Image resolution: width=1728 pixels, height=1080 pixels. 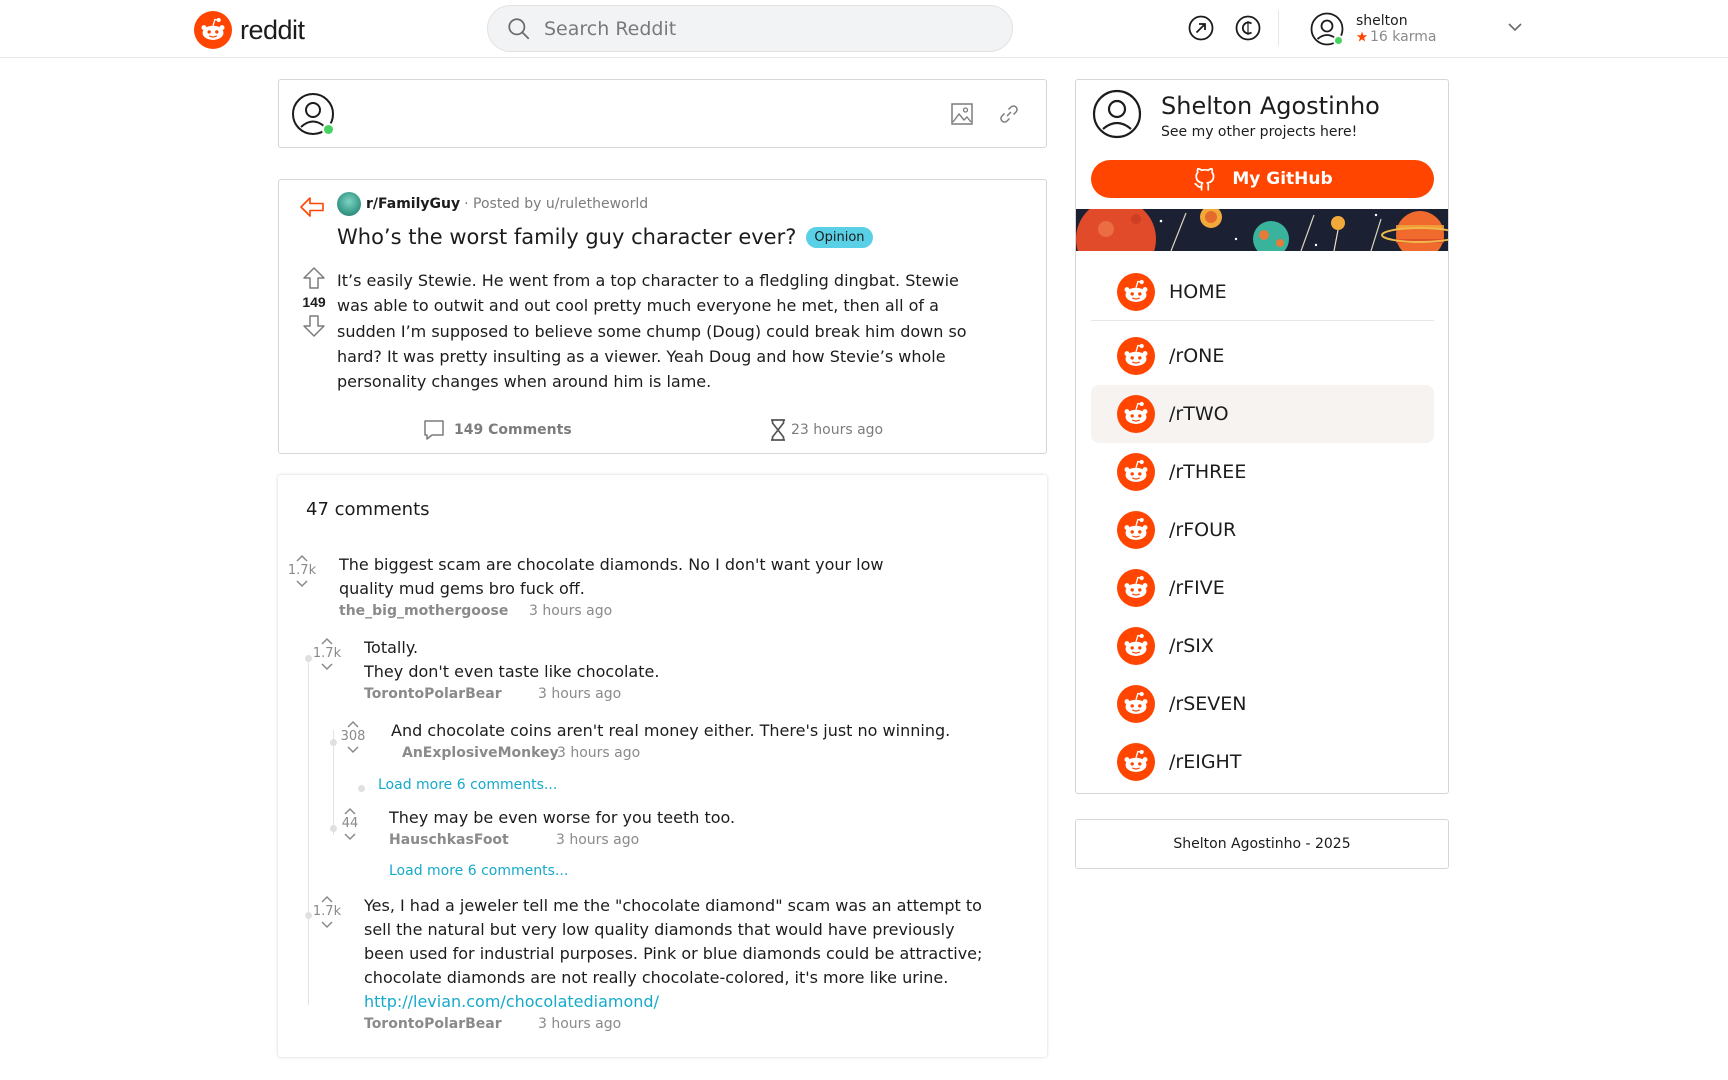 What do you see at coordinates (213, 30) in the screenshot?
I see `reddit-logo-icon` at bounding box center [213, 30].